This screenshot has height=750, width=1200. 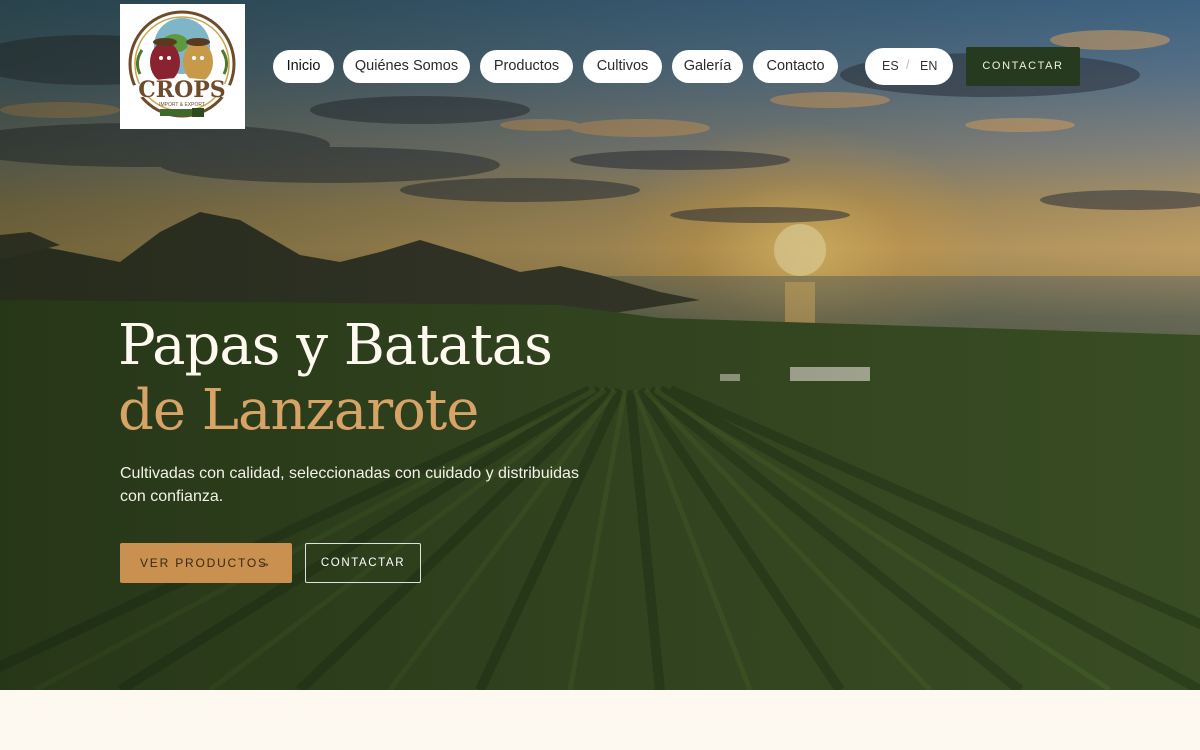 What do you see at coordinates (181, 90) in the screenshot?
I see `logo-brand-text: CROPS` at bounding box center [181, 90].